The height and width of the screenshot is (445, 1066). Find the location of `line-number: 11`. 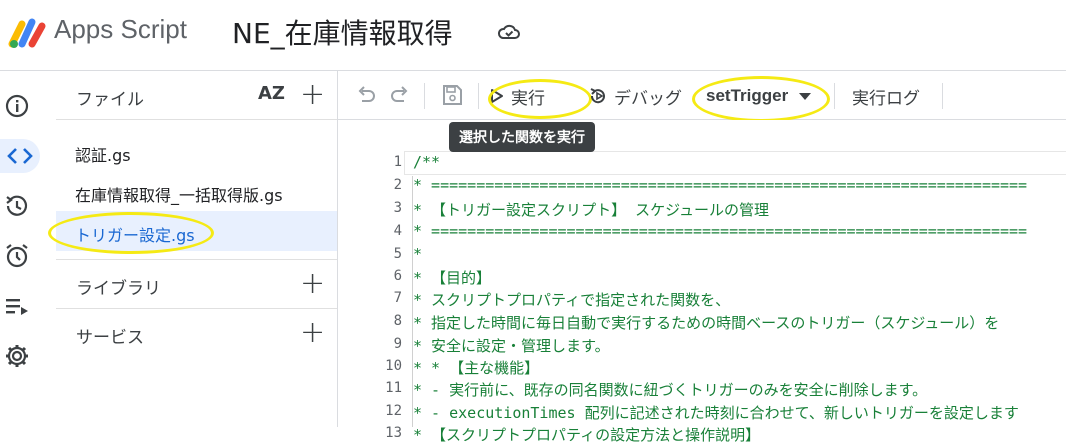

line-number: 11 is located at coordinates (393, 388).